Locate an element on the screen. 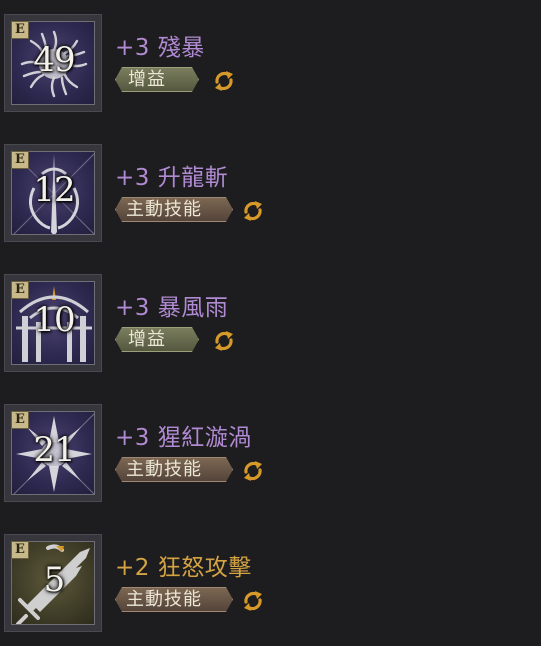 The width and height of the screenshot is (541, 646). skill-title: +3 升龍斬 is located at coordinates (172, 178).